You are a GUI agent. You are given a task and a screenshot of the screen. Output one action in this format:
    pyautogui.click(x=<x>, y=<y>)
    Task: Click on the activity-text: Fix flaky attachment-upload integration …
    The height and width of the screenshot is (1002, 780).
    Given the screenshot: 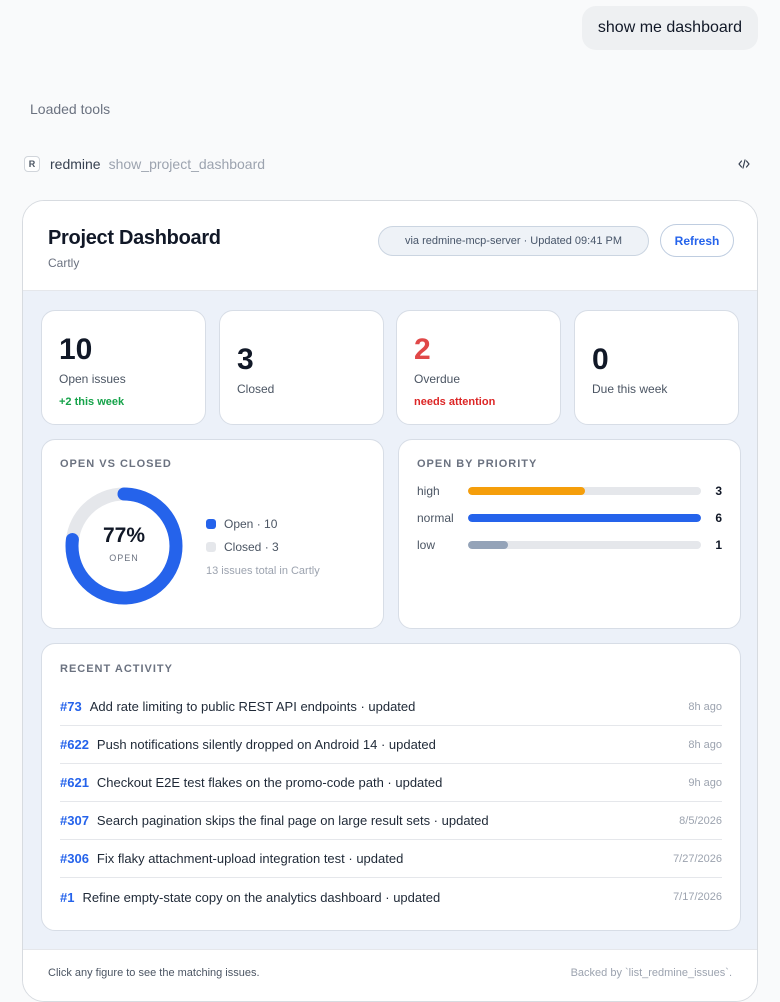 What is the action you would take?
    pyautogui.click(x=250, y=858)
    